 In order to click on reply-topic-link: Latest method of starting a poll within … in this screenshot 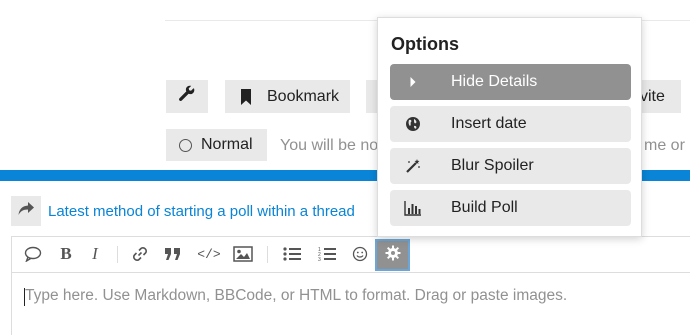, I will do `click(201, 211)`.